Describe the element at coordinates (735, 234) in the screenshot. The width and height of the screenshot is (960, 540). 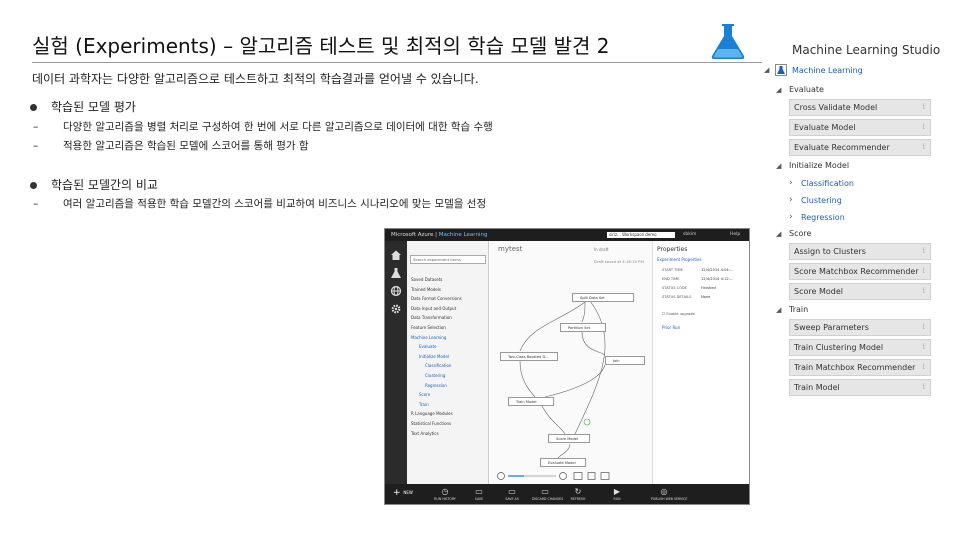
I see `help-link: Help` at that location.